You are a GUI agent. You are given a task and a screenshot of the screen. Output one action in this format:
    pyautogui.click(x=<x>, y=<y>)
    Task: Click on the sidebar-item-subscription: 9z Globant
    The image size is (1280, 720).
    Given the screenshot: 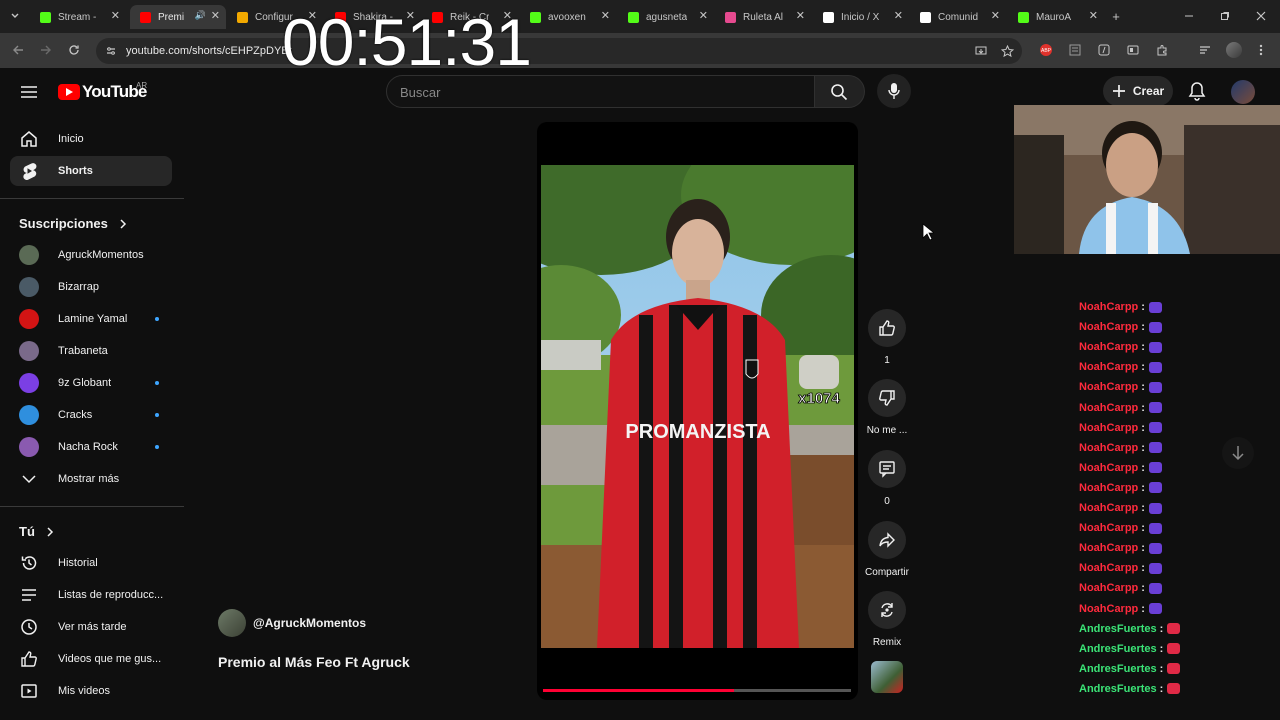 What is the action you would take?
    pyautogui.click(x=91, y=383)
    